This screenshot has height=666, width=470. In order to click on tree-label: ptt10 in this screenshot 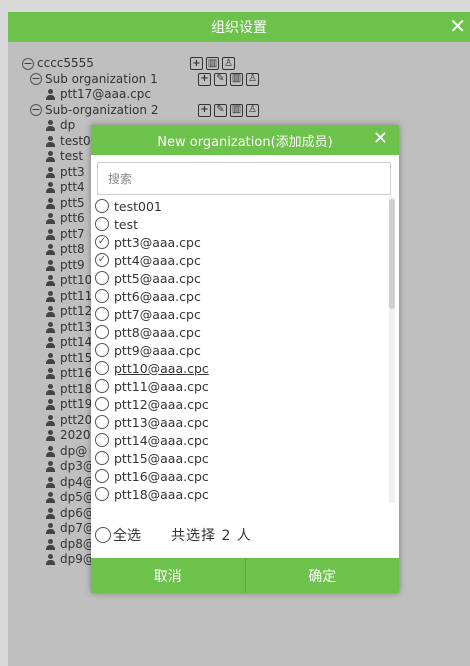, I will do `click(76, 280)`.